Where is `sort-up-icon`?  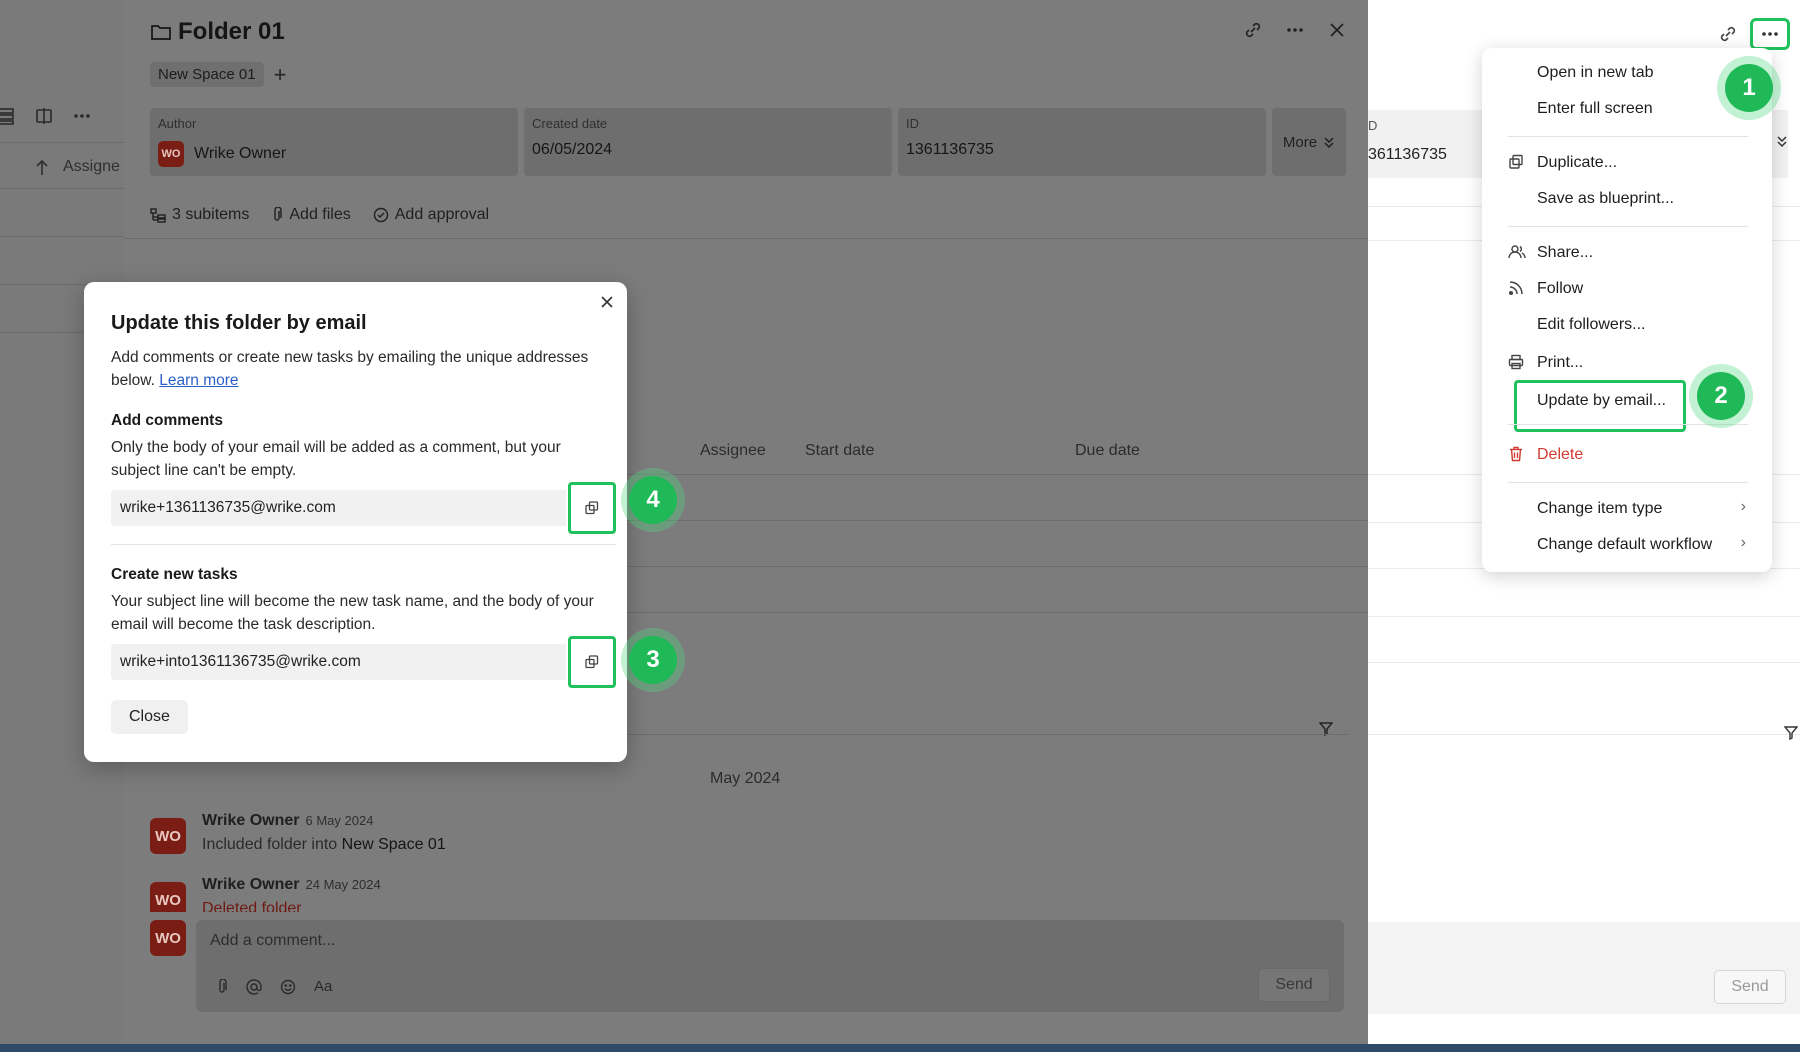 sort-up-icon is located at coordinates (42, 167).